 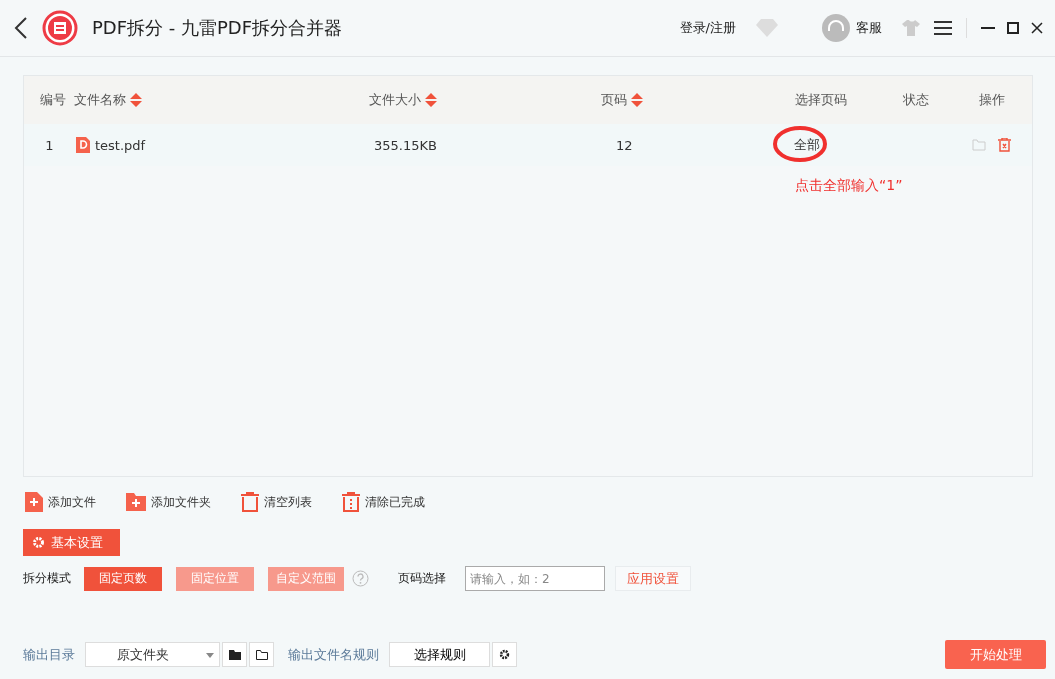 I want to click on column-header: 页码, so click(x=614, y=100).